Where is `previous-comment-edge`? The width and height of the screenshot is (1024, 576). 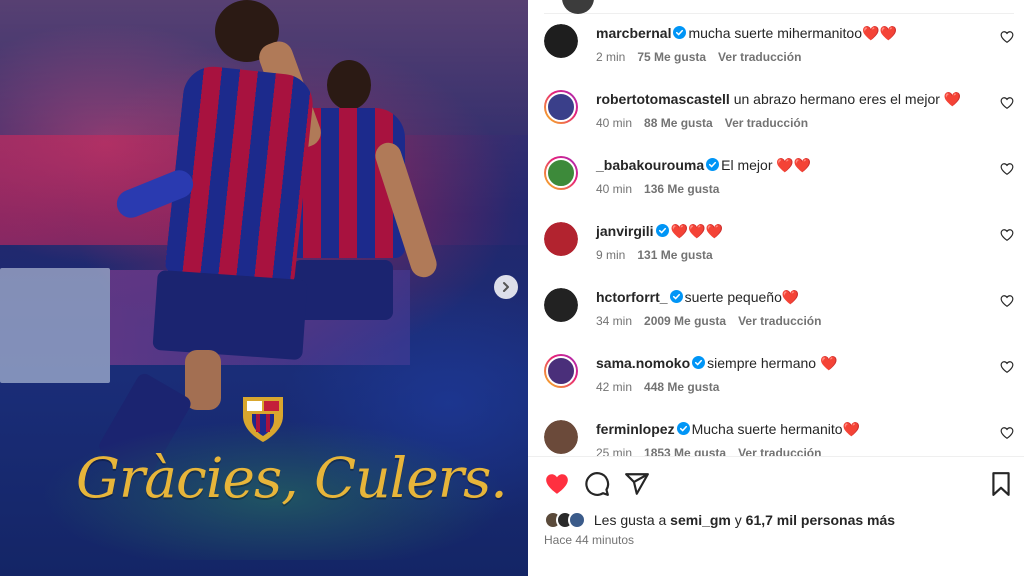
previous-comment-edge is located at coordinates (779, 7).